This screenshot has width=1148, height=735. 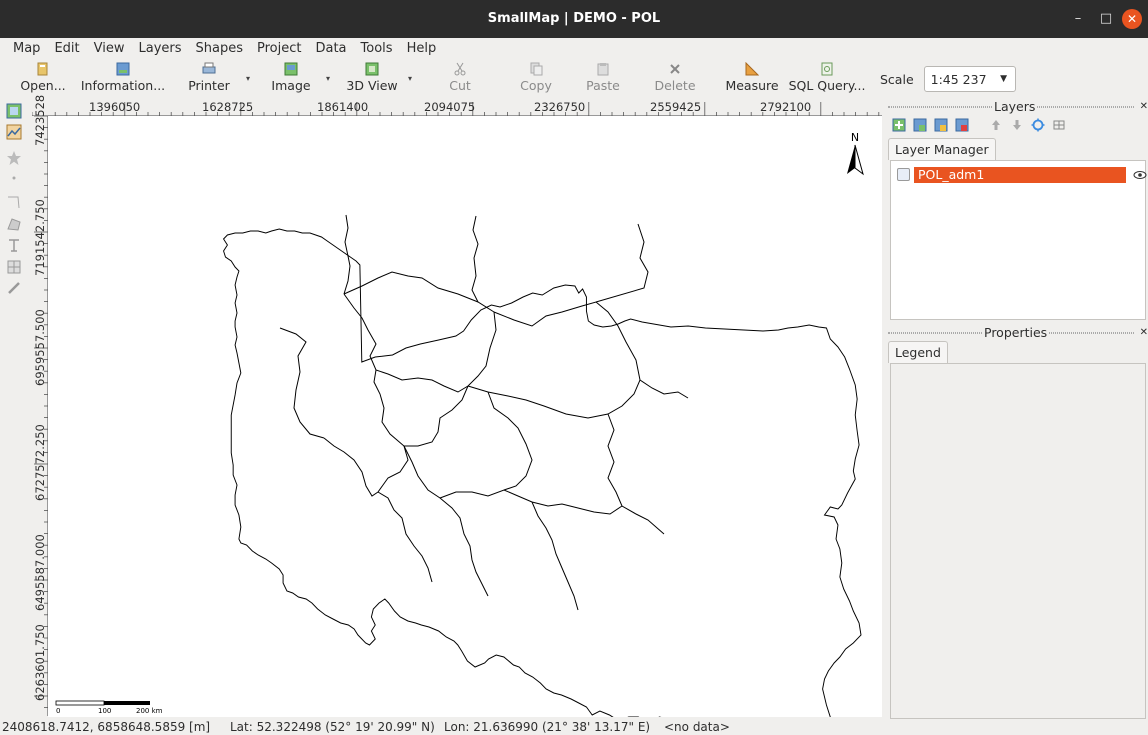 I want to click on zoom-extent-icon, so click(x=14, y=111).